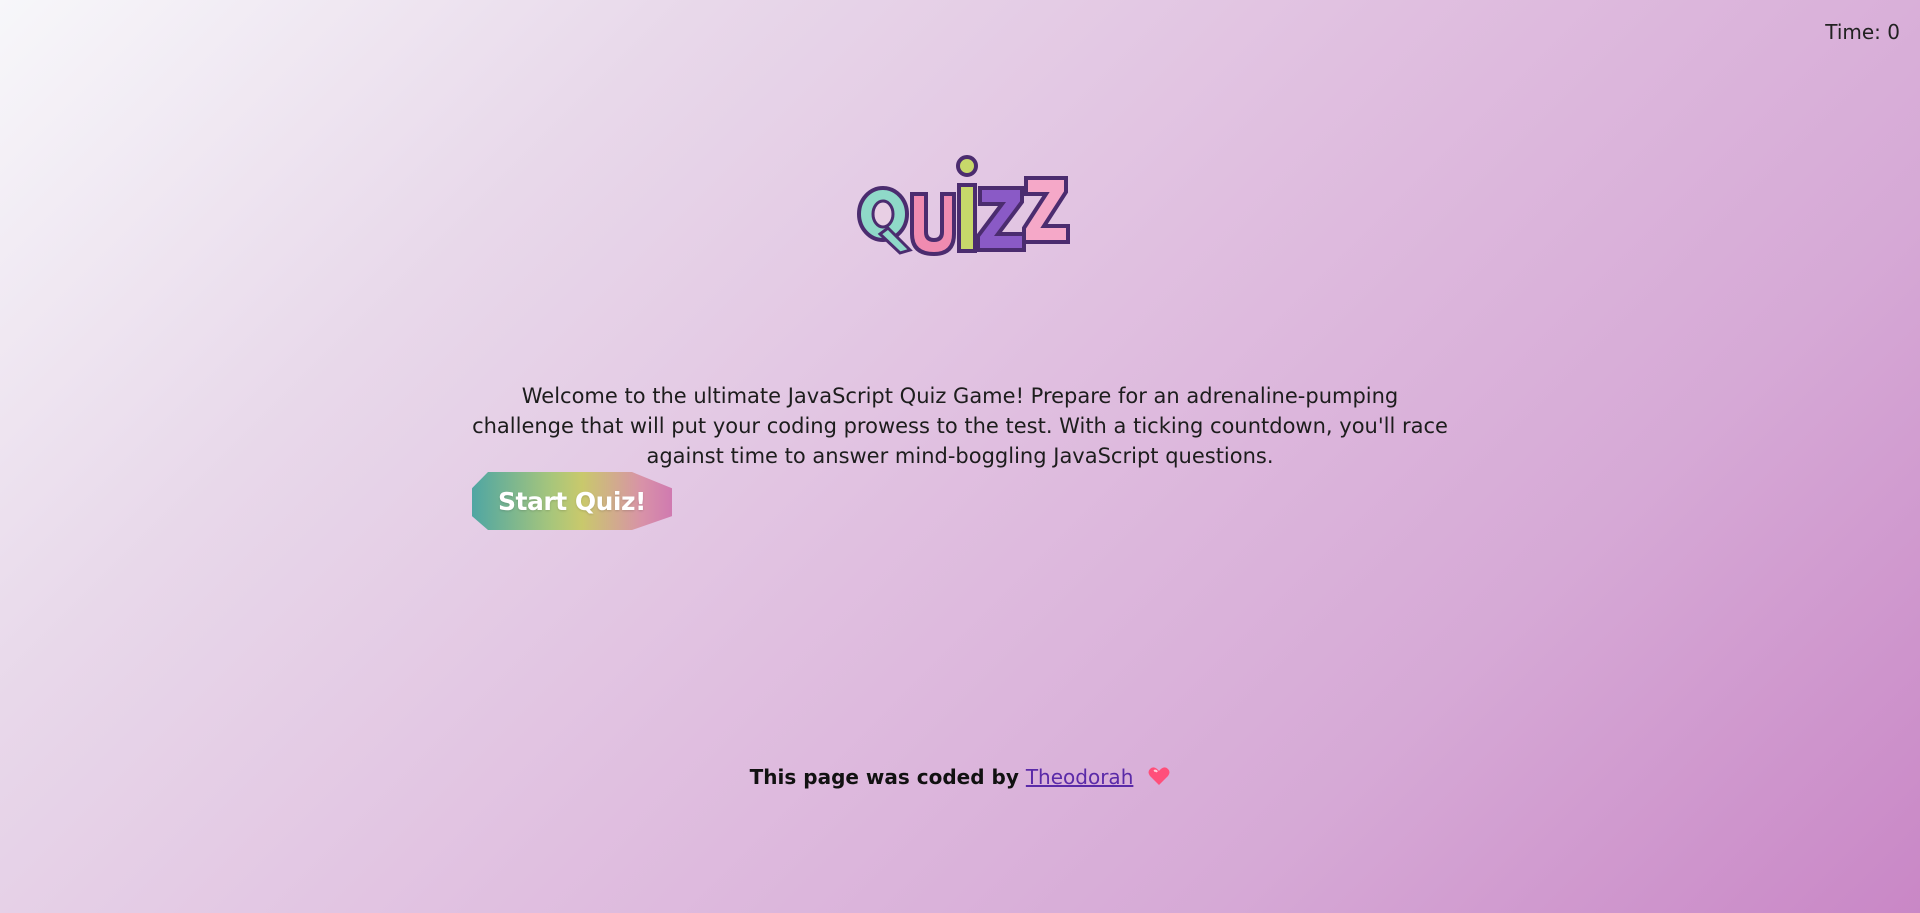  I want to click on footer: This page was coded by Theodorah, so click(960, 778).